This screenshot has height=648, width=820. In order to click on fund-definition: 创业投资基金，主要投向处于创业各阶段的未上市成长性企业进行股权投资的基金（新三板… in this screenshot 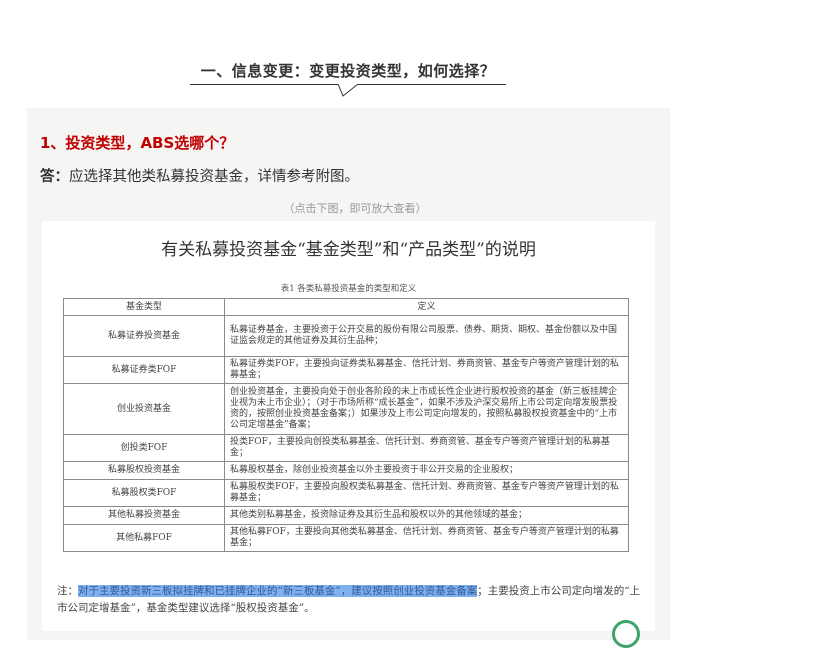, I will do `click(426, 409)`.